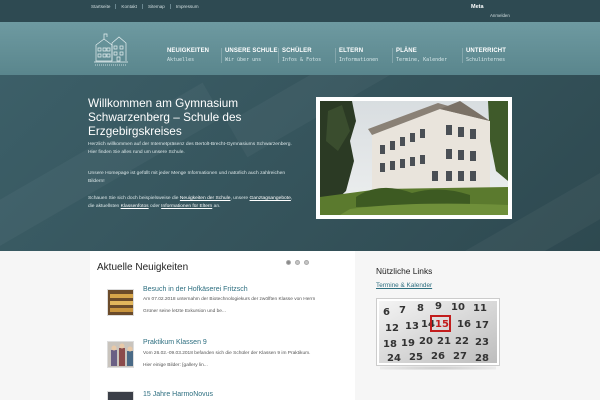 The height and width of the screenshot is (400, 600). I want to click on cal-number: 12, so click(392, 328).